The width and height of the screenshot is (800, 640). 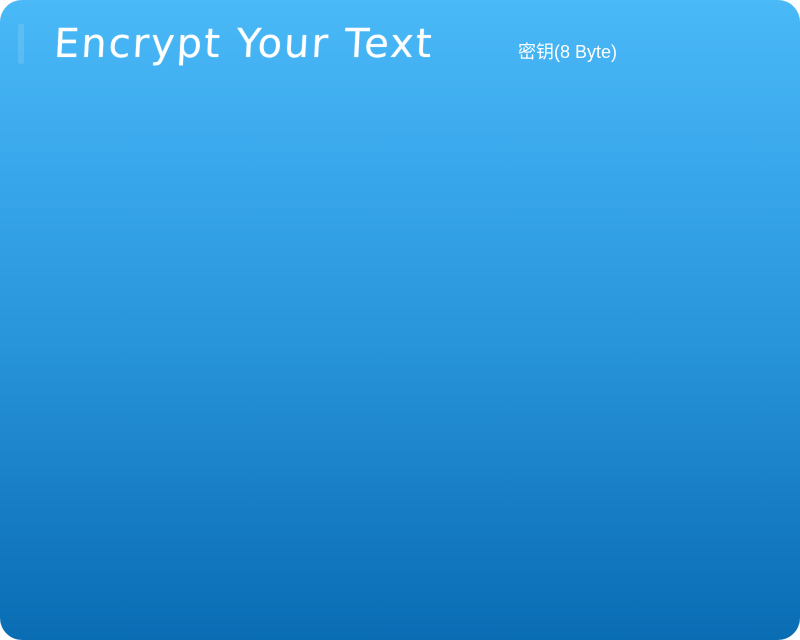 I want to click on window-edge-accent, so click(x=21, y=44).